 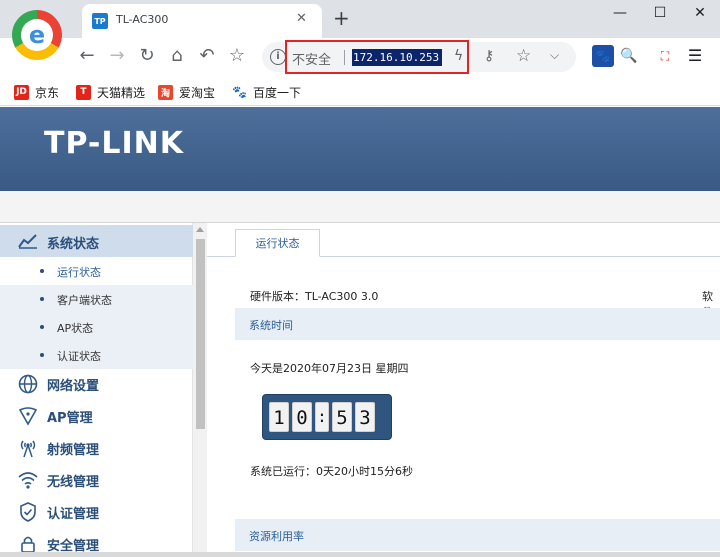 I want to click on info-icon: i, so click(x=278, y=57).